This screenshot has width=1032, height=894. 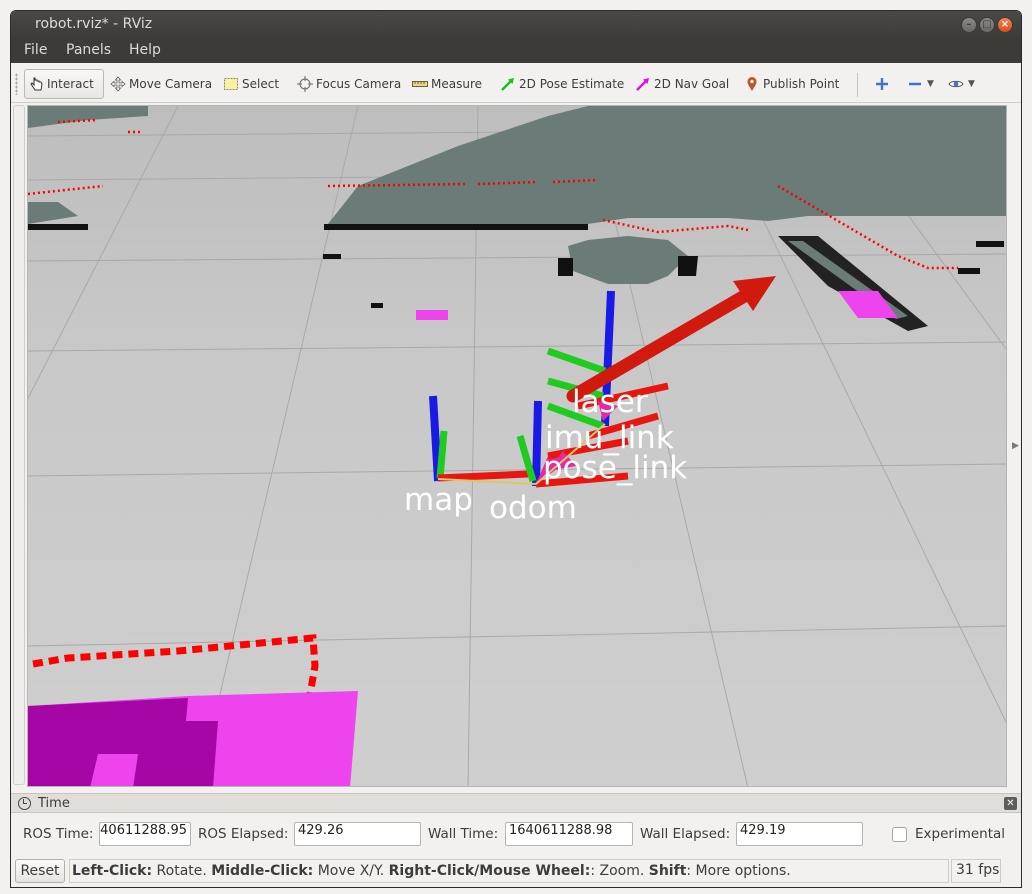 I want to click on window-title: robot.rviz* - RViz, so click(x=94, y=24).